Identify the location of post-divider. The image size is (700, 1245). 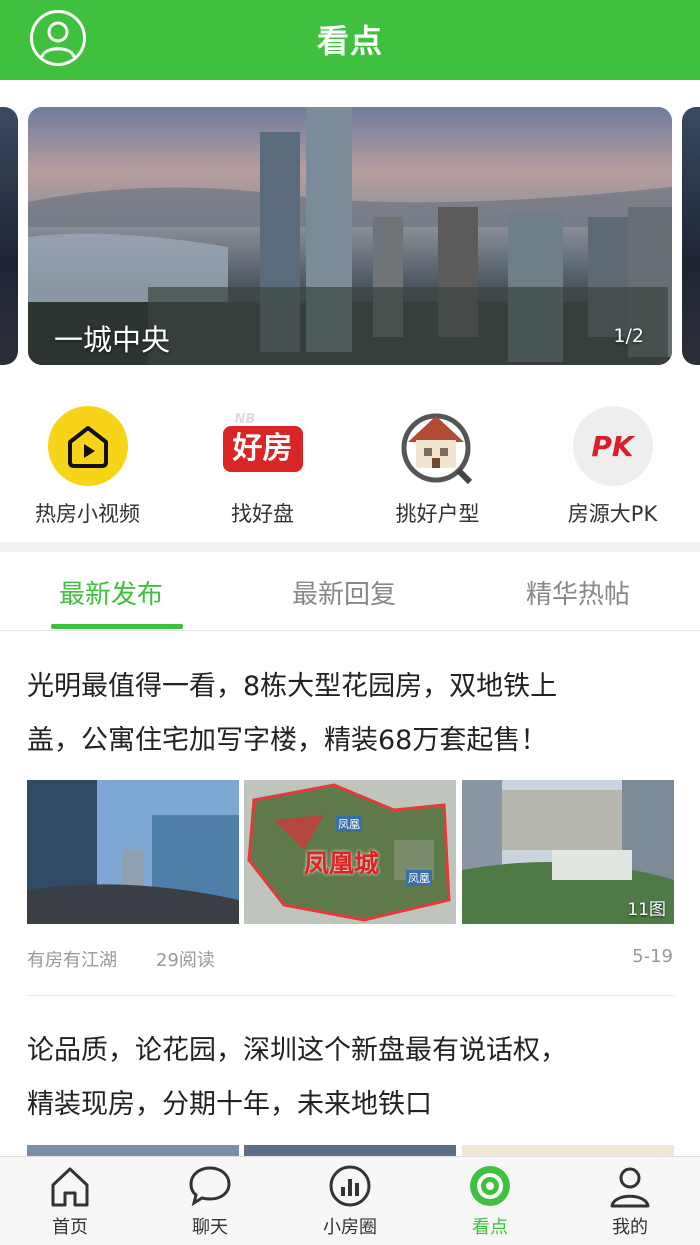
(351, 995).